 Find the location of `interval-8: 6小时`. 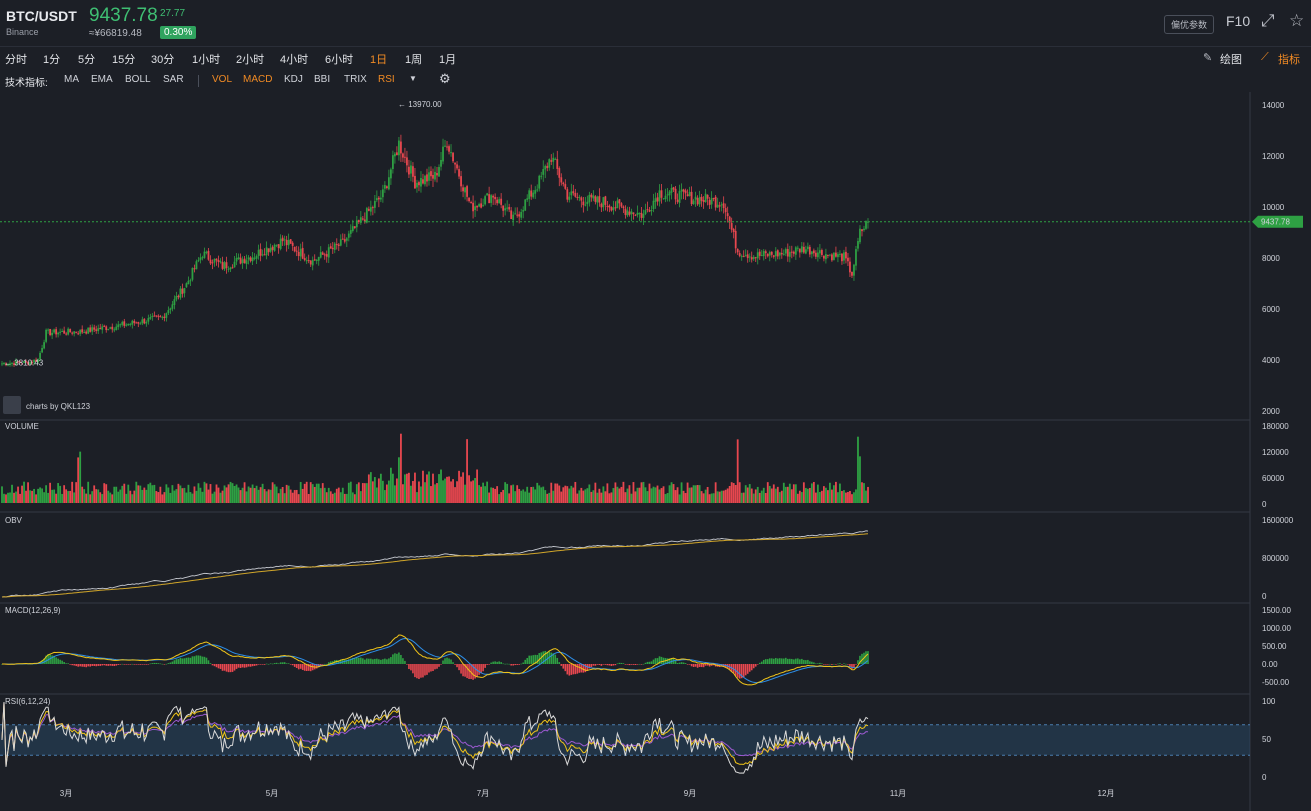

interval-8: 6小时 is located at coordinates (339, 59).